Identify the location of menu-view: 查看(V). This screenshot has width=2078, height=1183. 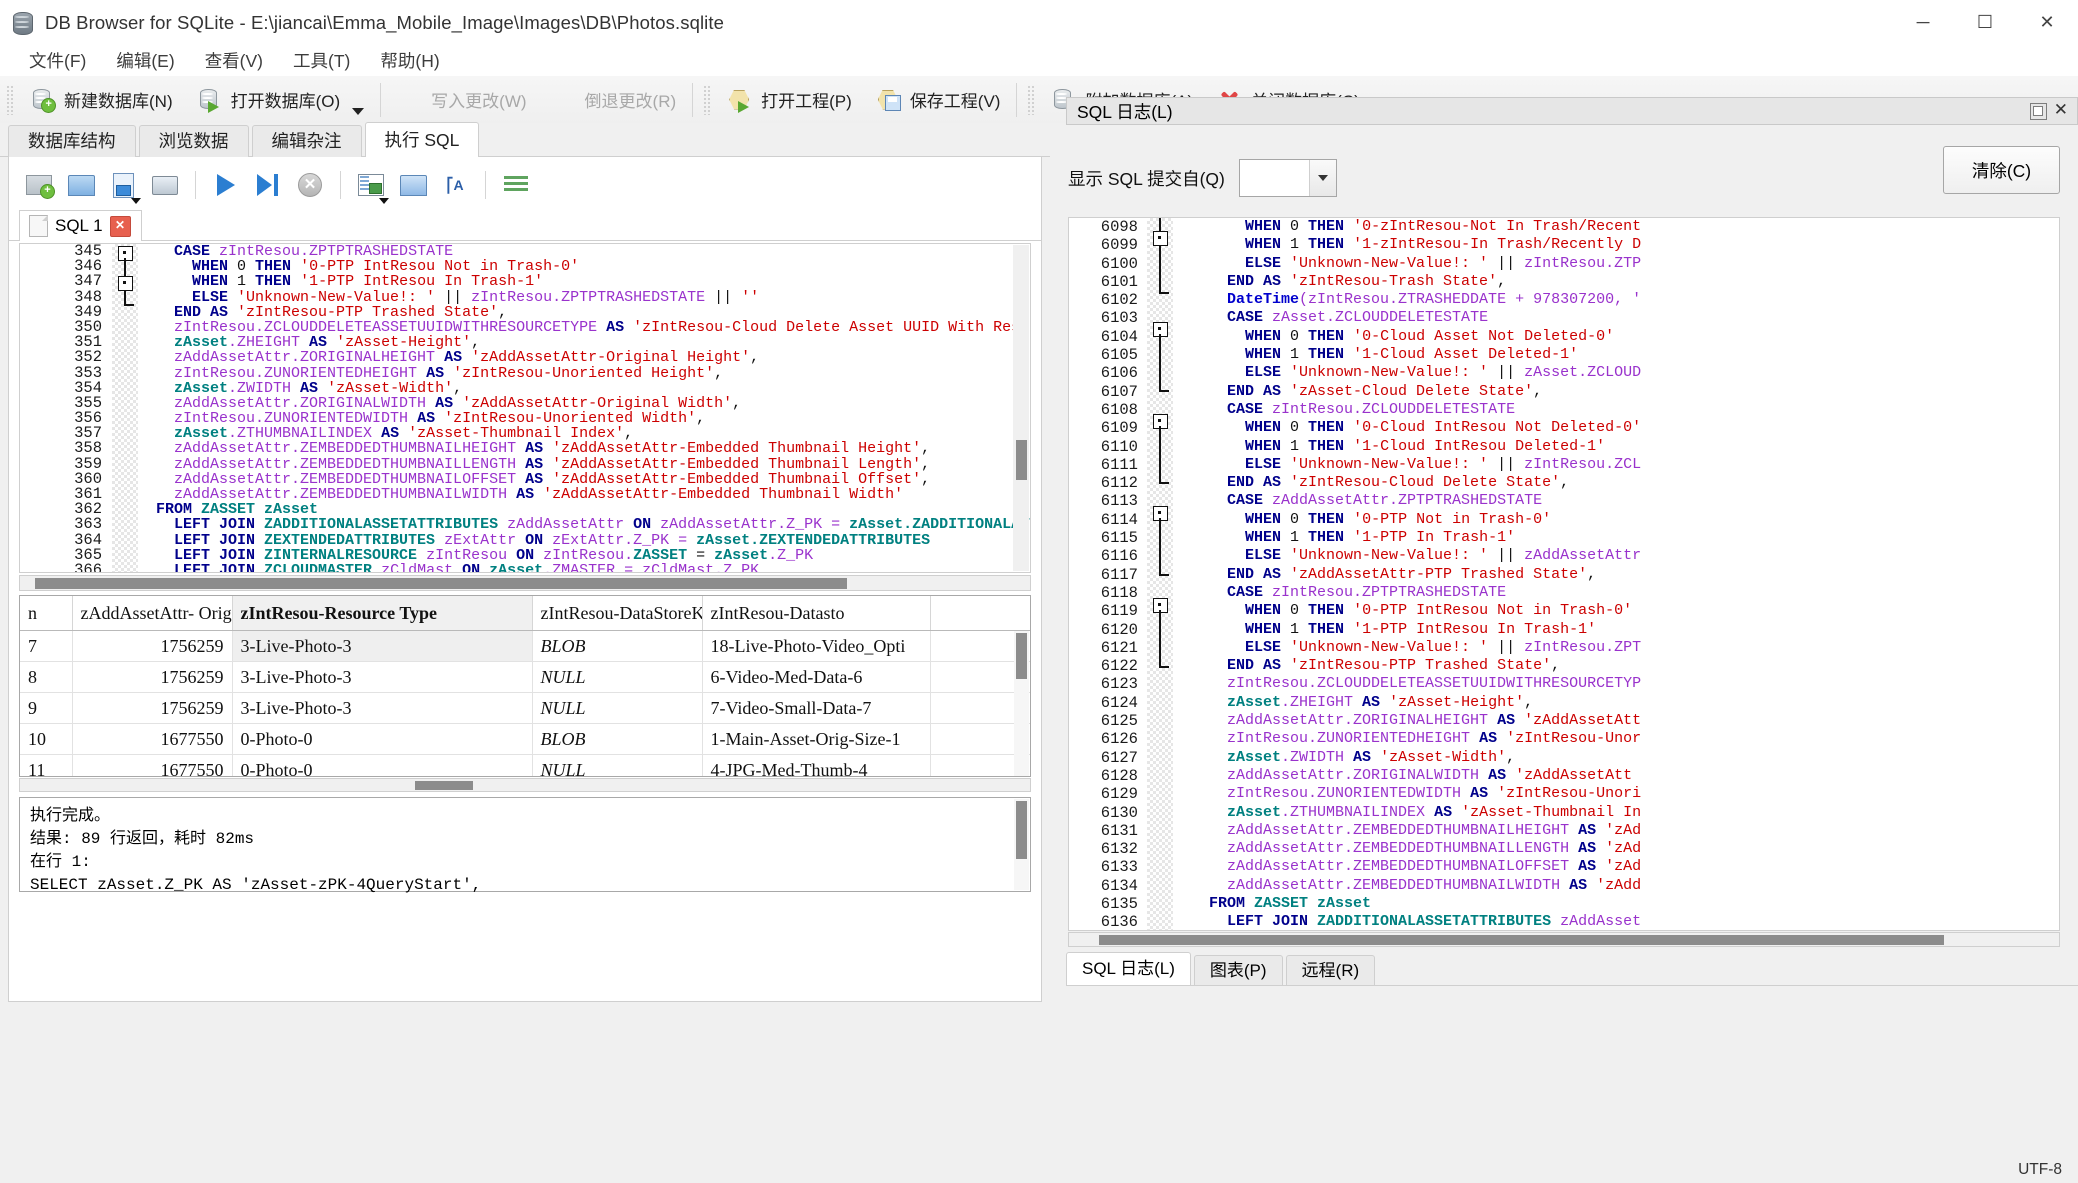
(234, 60).